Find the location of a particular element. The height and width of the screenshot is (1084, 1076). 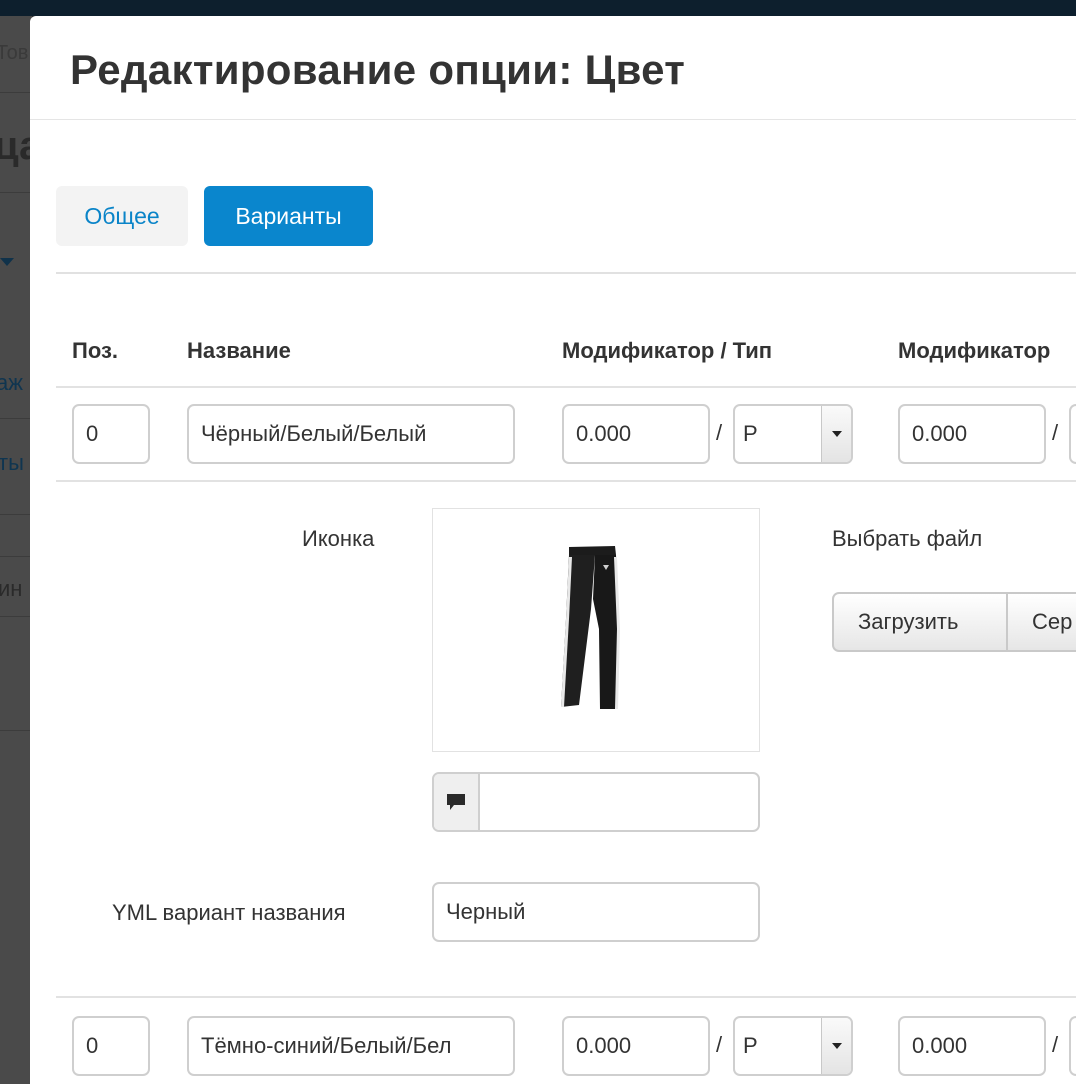

table-header-divider is located at coordinates (566, 387).